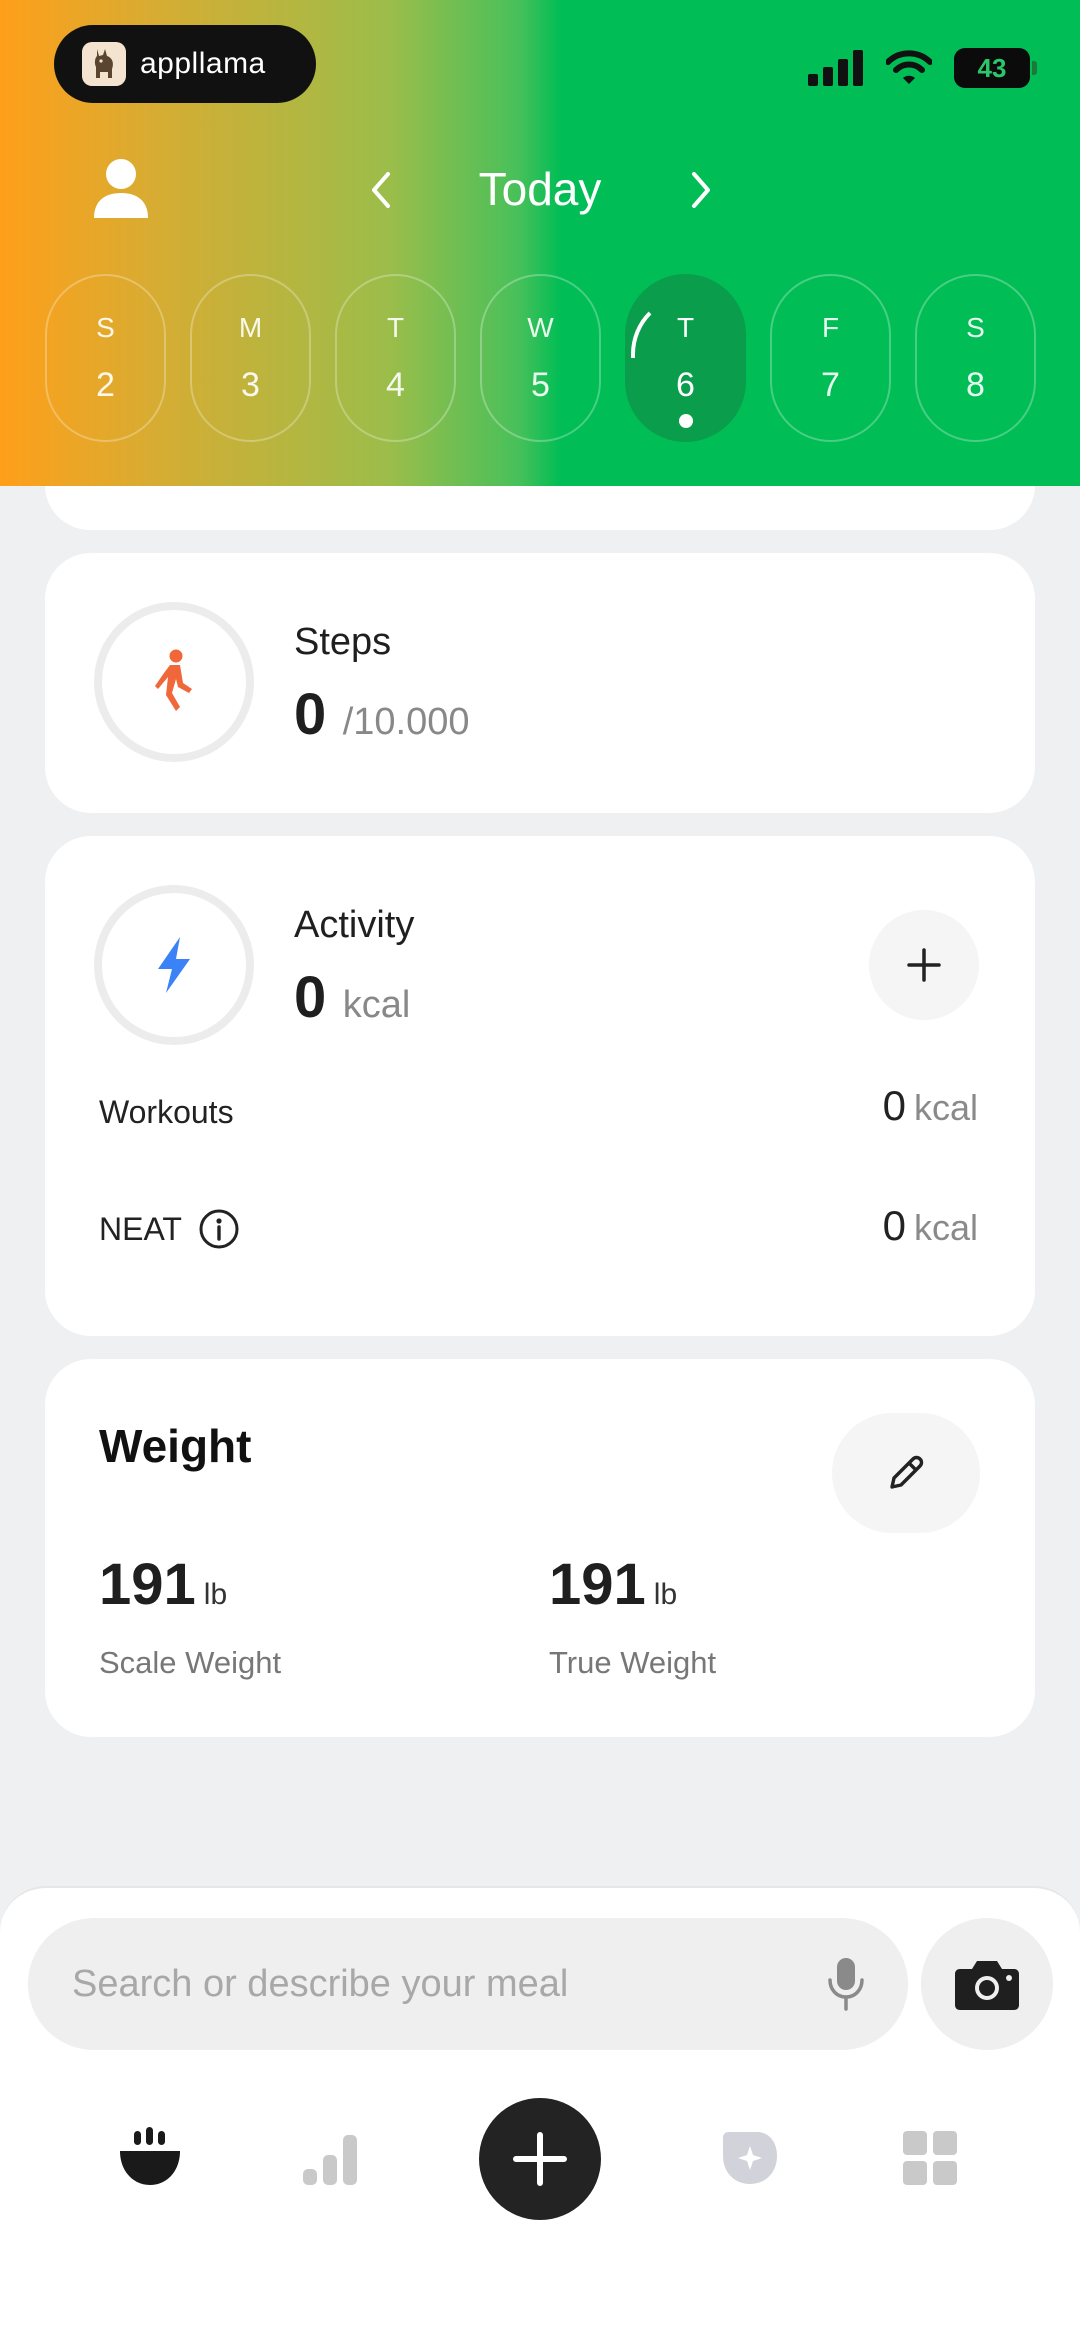  What do you see at coordinates (894, 1225) in the screenshot?
I see `neat-kcal: 0` at bounding box center [894, 1225].